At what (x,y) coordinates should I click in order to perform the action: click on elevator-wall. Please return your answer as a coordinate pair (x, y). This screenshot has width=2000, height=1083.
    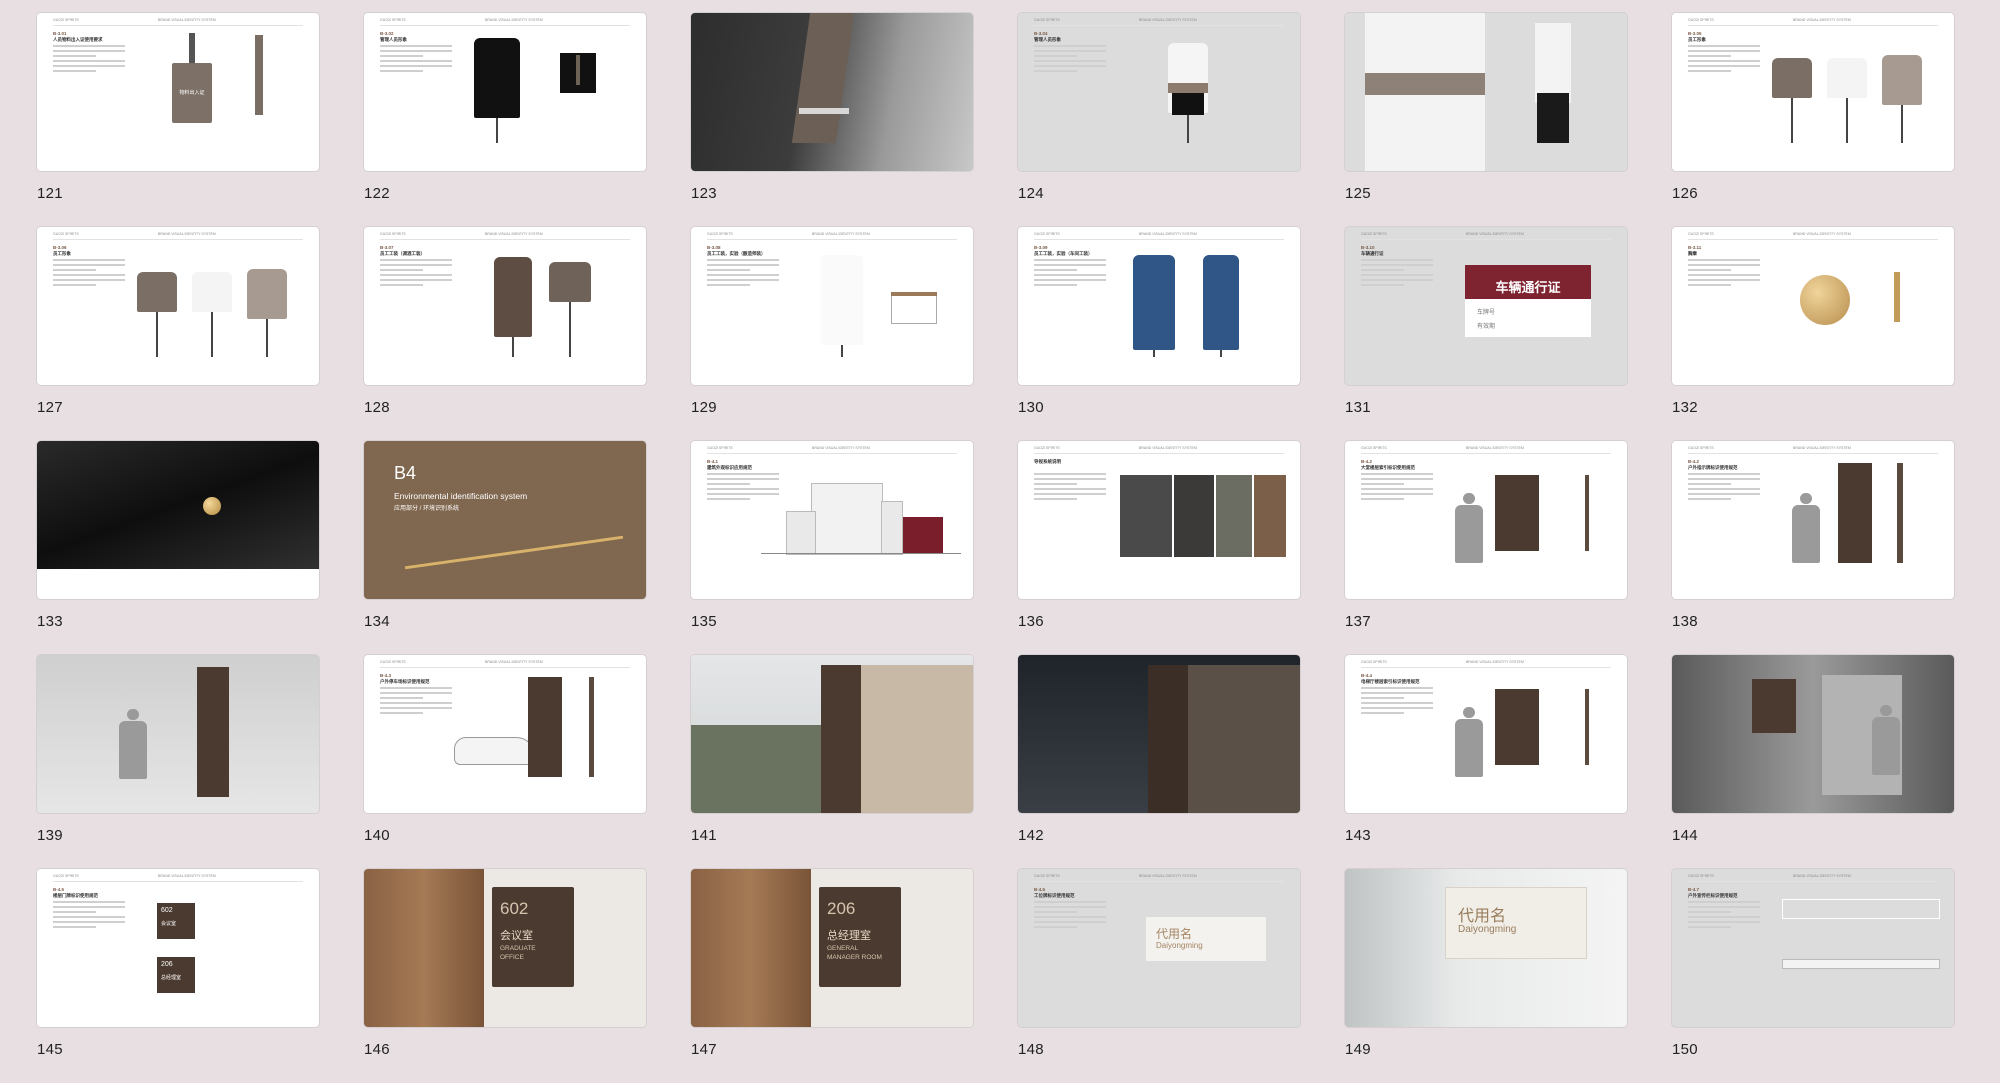
    Looking at the image, I should click on (1813, 734).